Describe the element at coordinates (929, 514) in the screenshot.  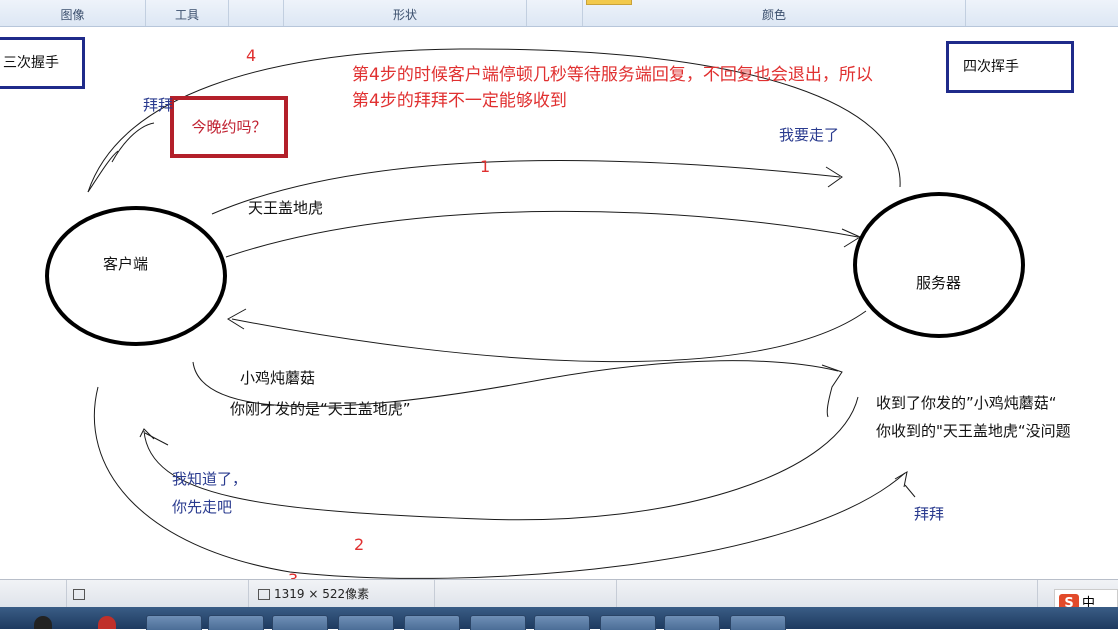
I see `bye-right-label: 拜拜` at that location.